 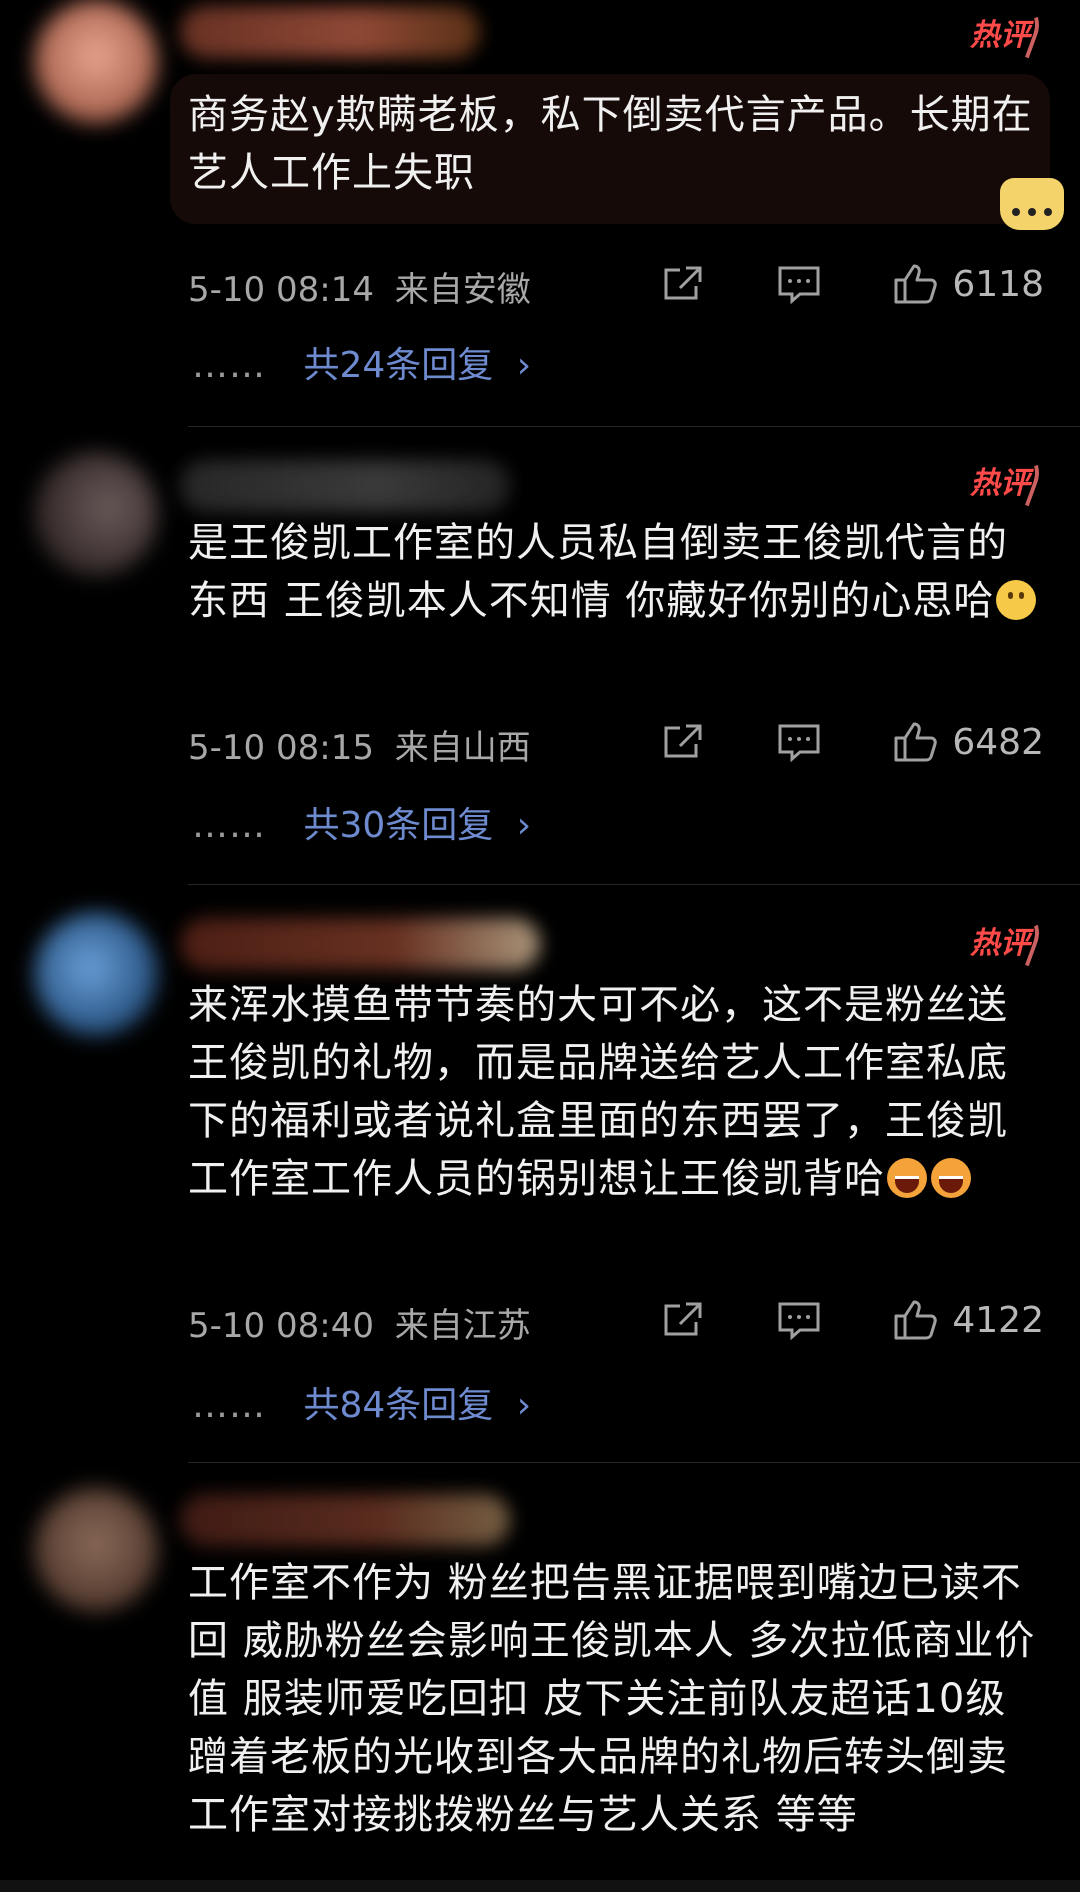 I want to click on comment-actions: 6118, so click(x=852, y=284).